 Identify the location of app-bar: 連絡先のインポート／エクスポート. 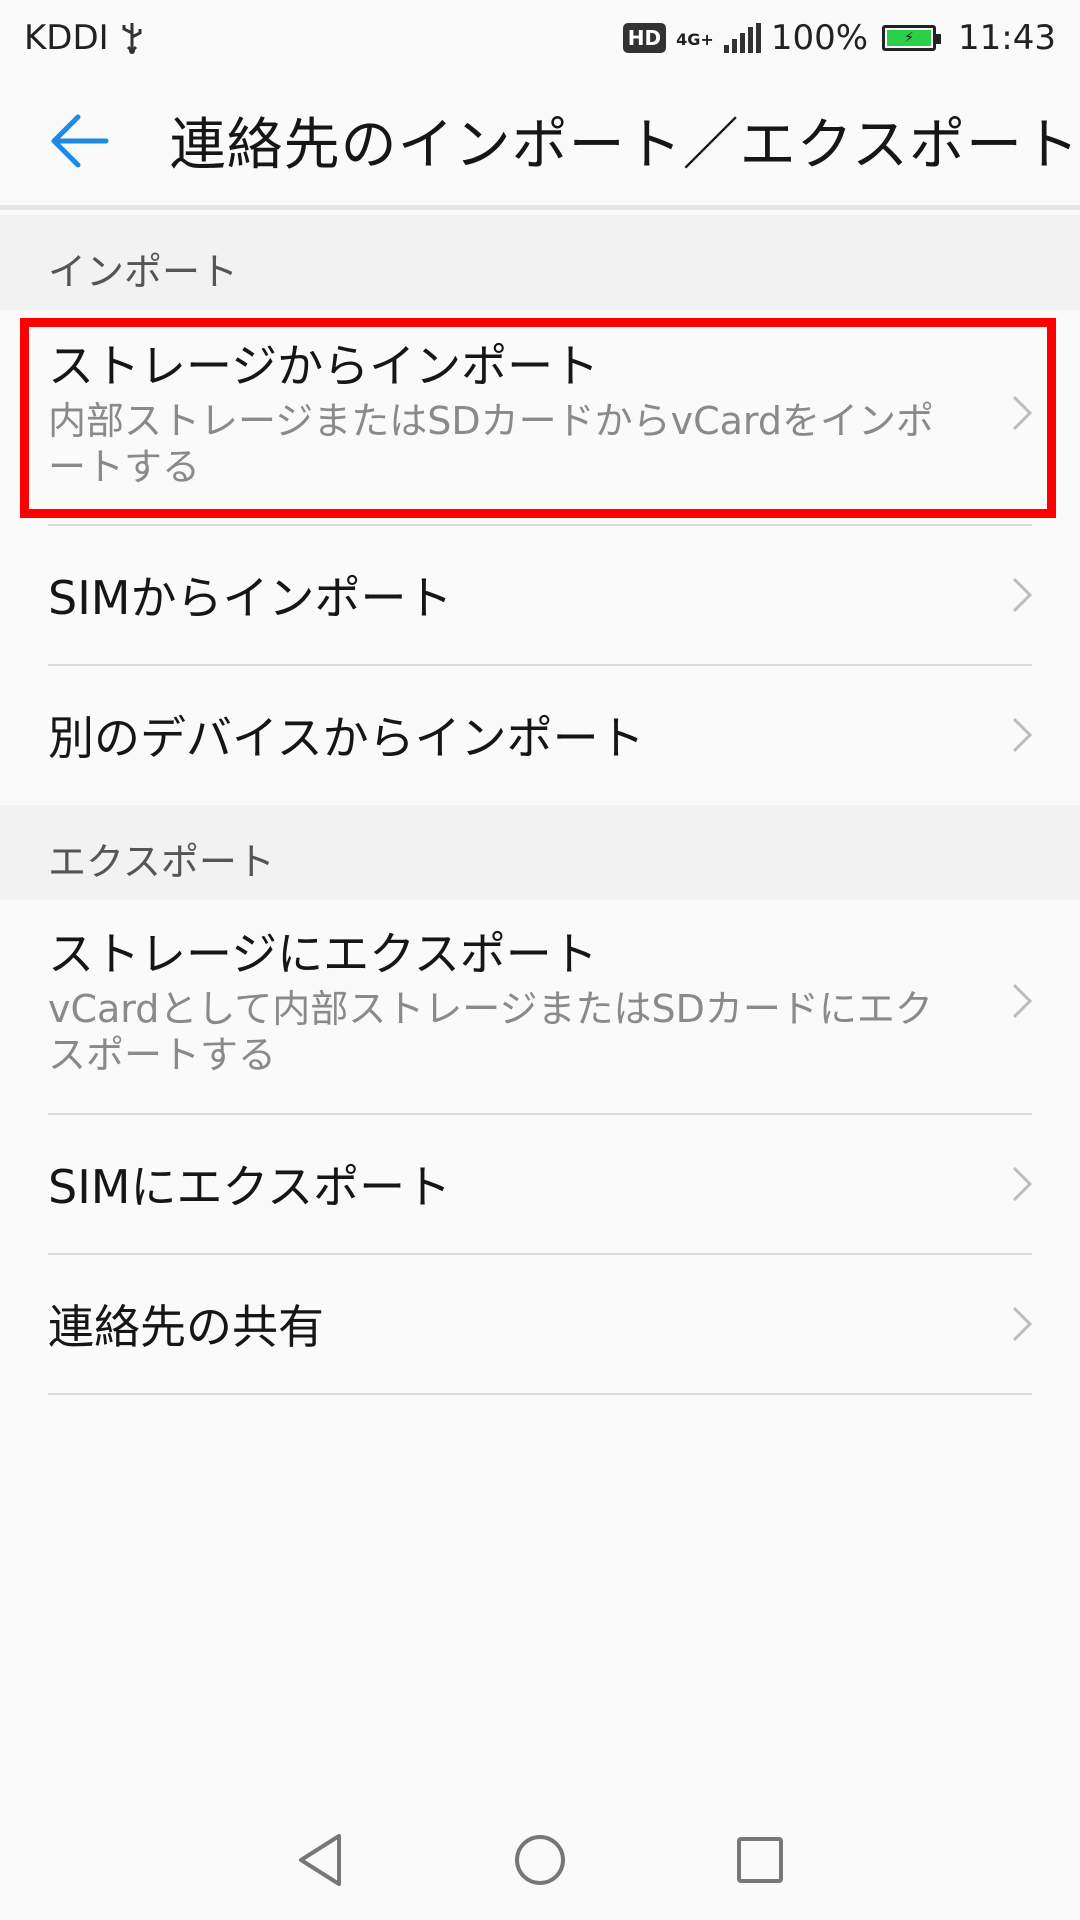
(540, 143).